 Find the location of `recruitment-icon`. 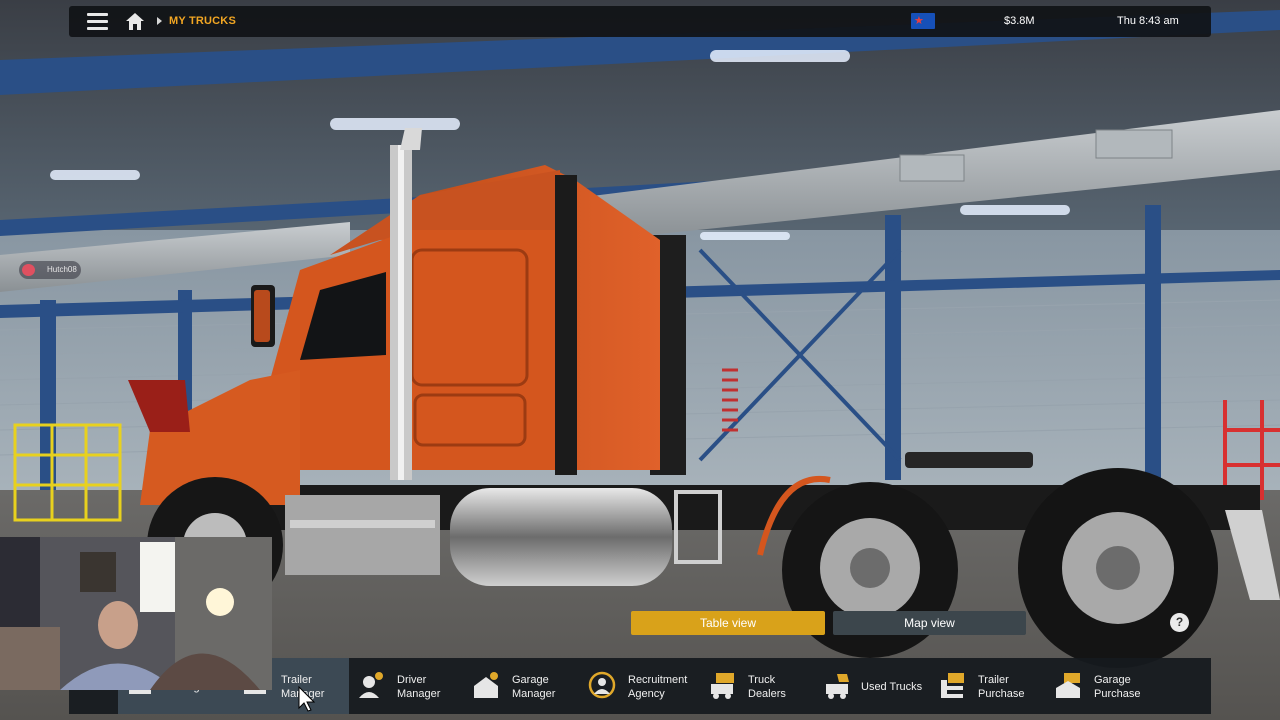

recruitment-icon is located at coordinates (602, 685).